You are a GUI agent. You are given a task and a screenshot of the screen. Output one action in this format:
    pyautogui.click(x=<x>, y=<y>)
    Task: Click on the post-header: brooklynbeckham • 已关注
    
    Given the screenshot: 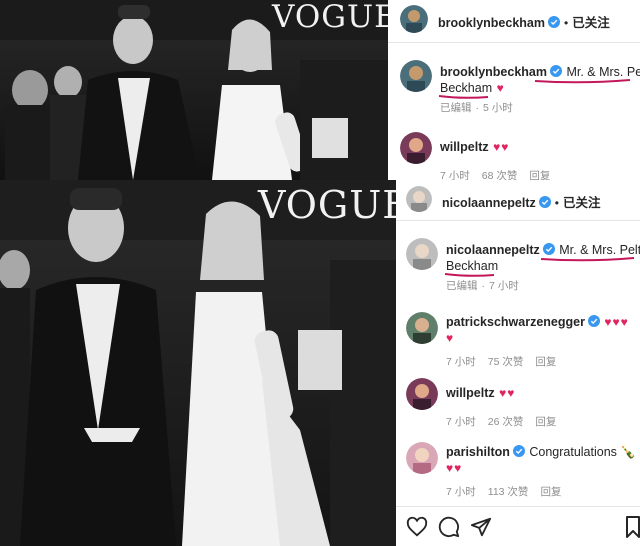 What is the action you would take?
    pyautogui.click(x=514, y=19)
    